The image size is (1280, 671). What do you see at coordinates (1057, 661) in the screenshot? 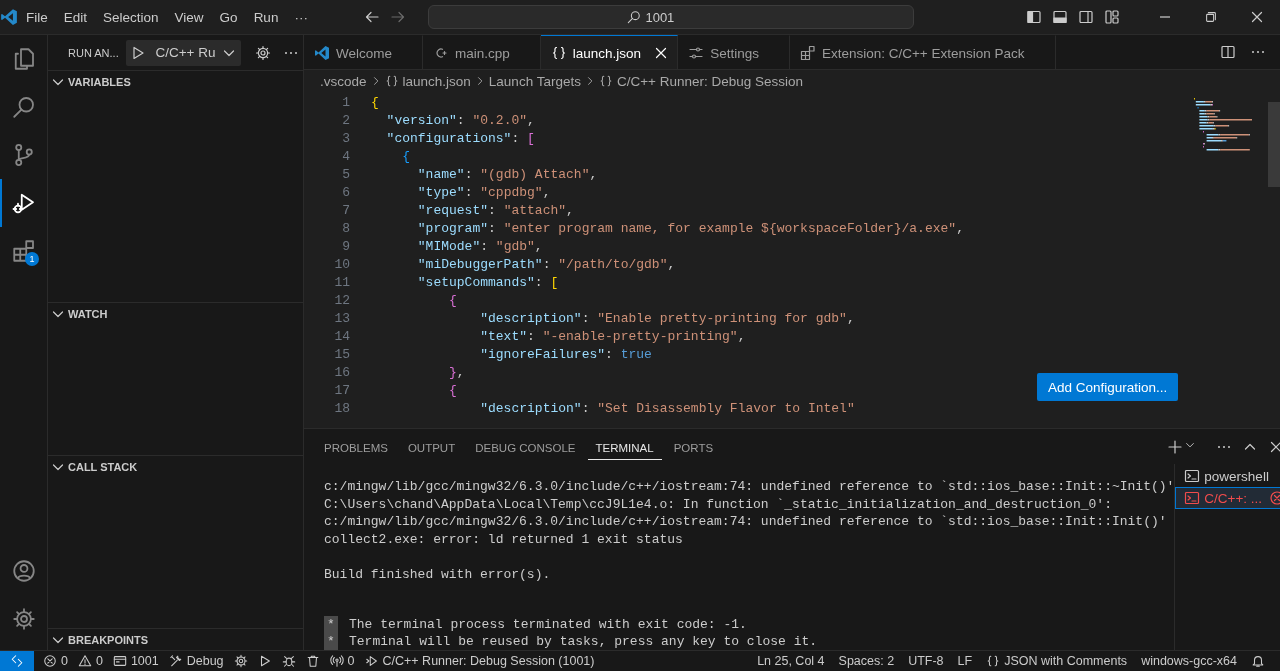
I see `status-item: JSON with Comments` at bounding box center [1057, 661].